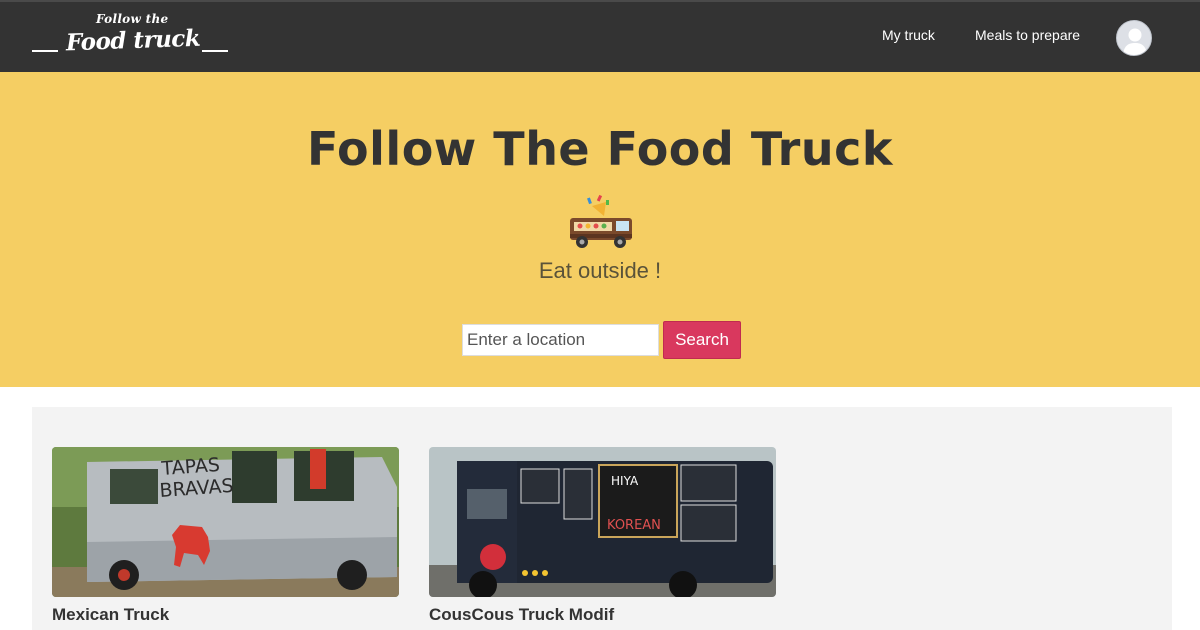  Describe the element at coordinates (600, 270) in the screenshot. I see `hero-subtitle: Eat outside !` at that location.